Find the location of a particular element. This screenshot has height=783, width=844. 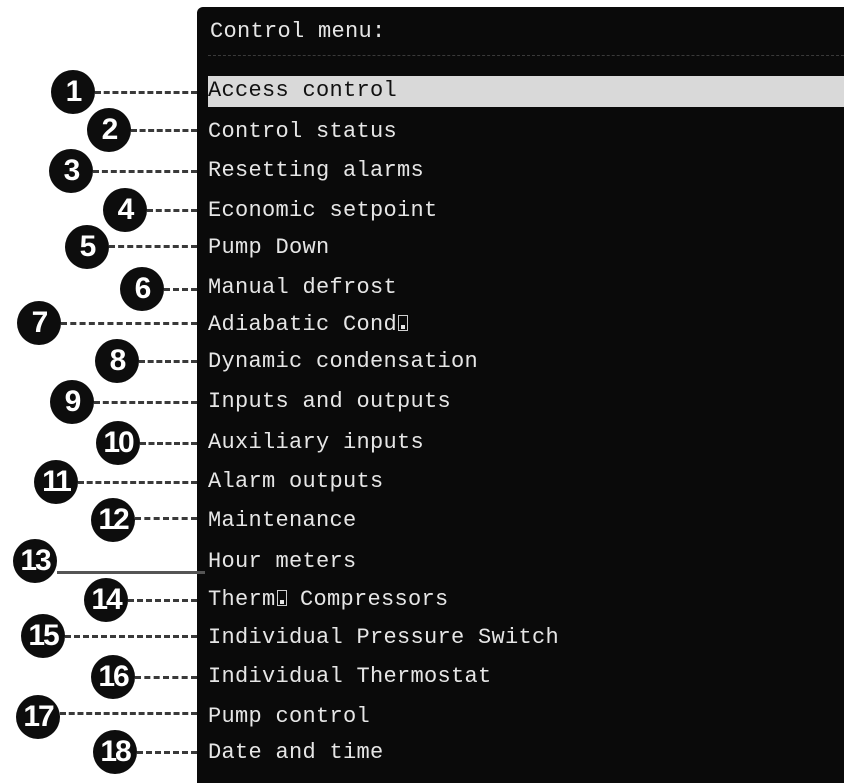

menu-item-label: Economic setpoint is located at coordinates (323, 210).